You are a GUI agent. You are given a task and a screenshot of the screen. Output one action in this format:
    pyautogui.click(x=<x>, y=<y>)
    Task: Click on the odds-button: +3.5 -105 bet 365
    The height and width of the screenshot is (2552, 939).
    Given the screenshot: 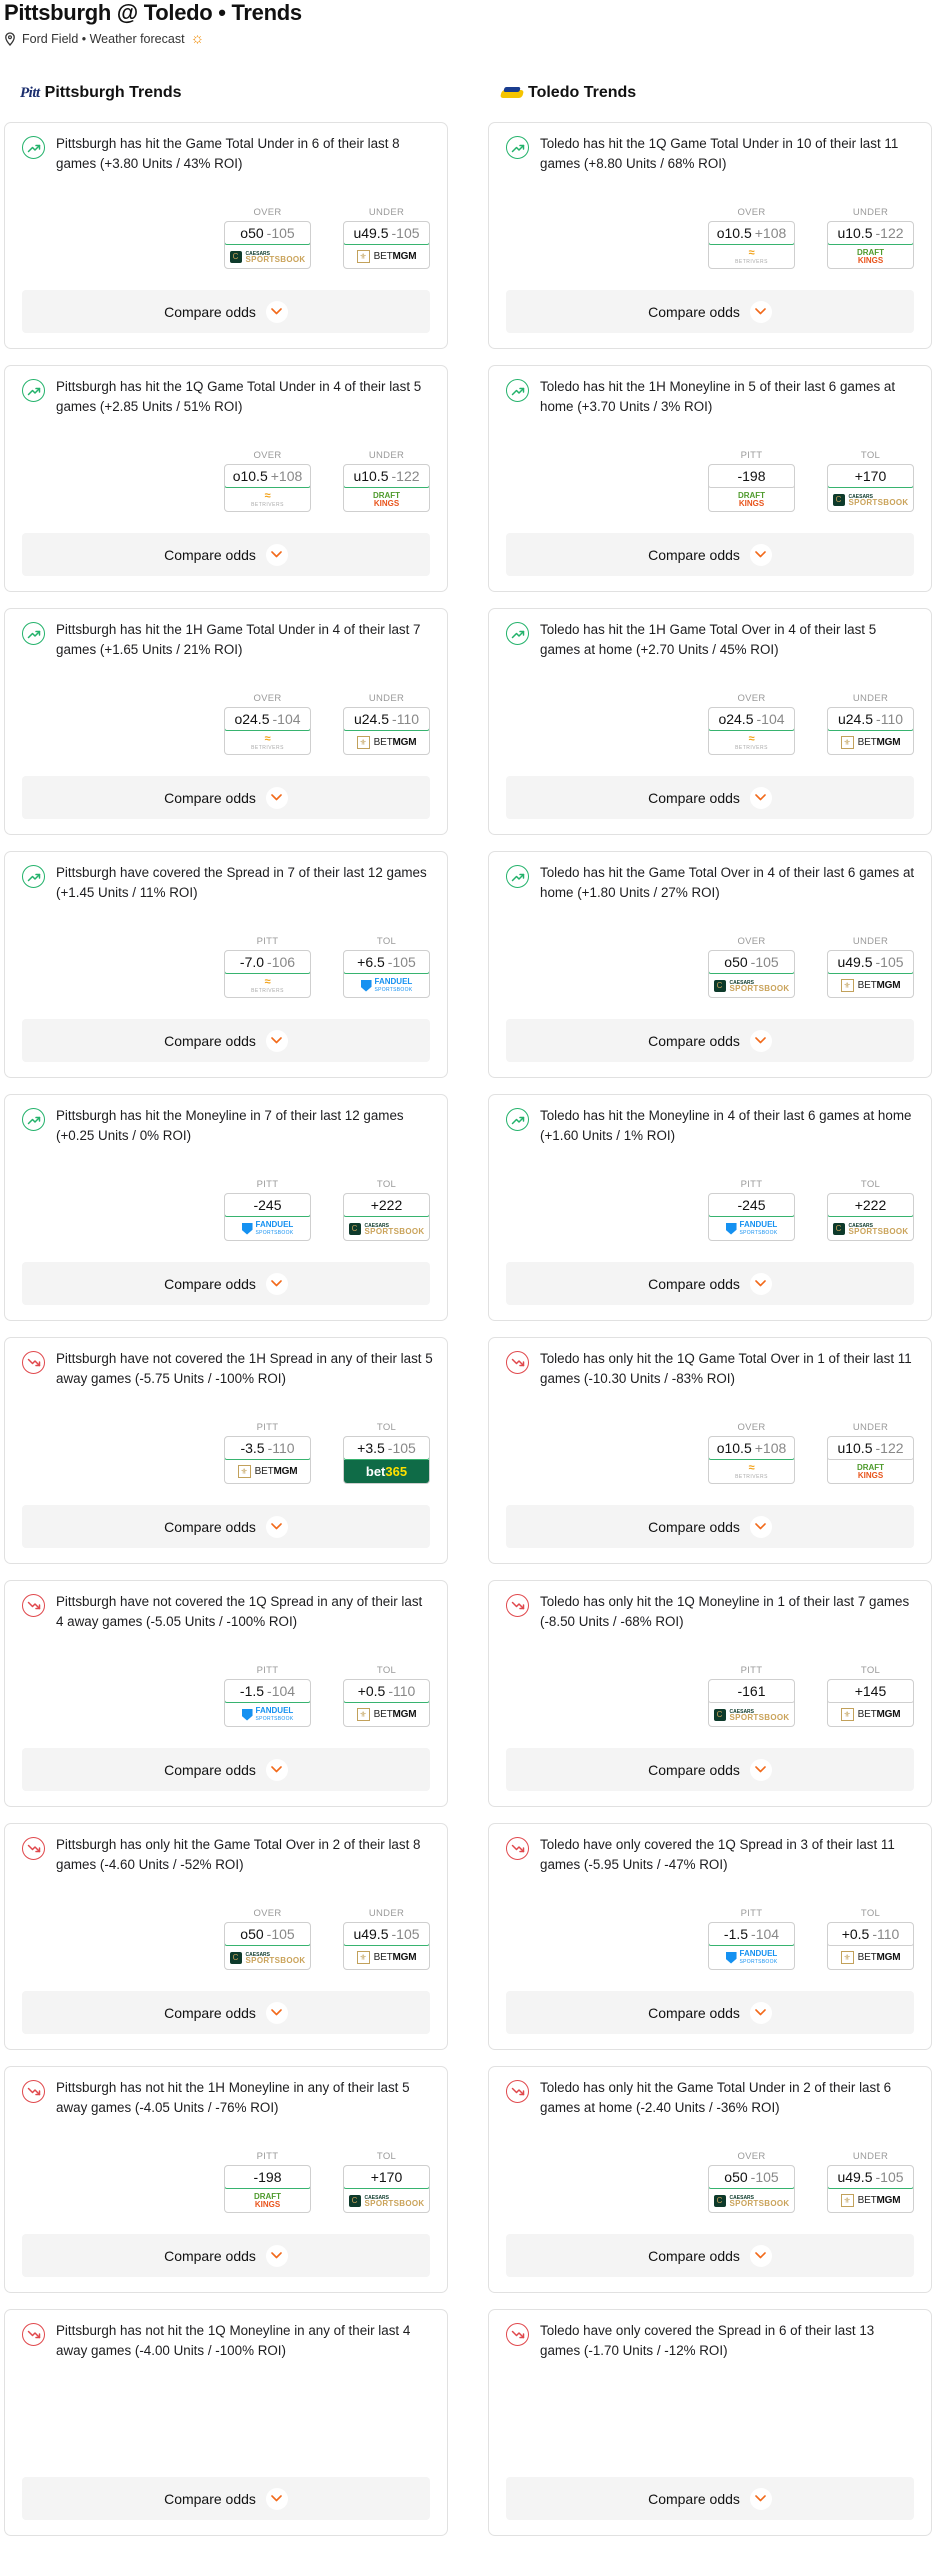 What is the action you would take?
    pyautogui.click(x=386, y=1460)
    